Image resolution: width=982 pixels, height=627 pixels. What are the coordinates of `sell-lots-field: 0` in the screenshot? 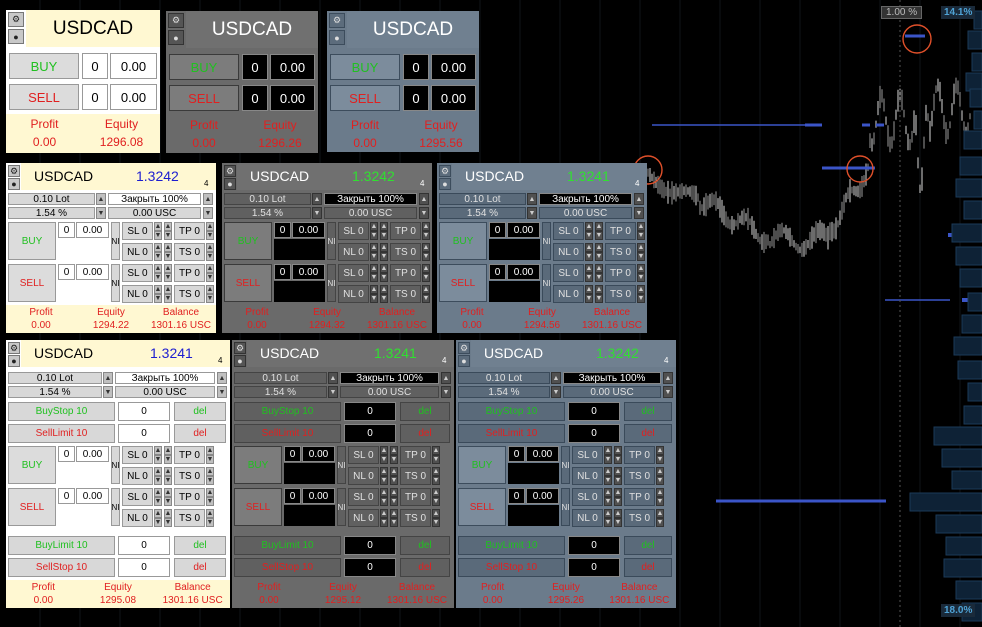 It's located at (497, 272).